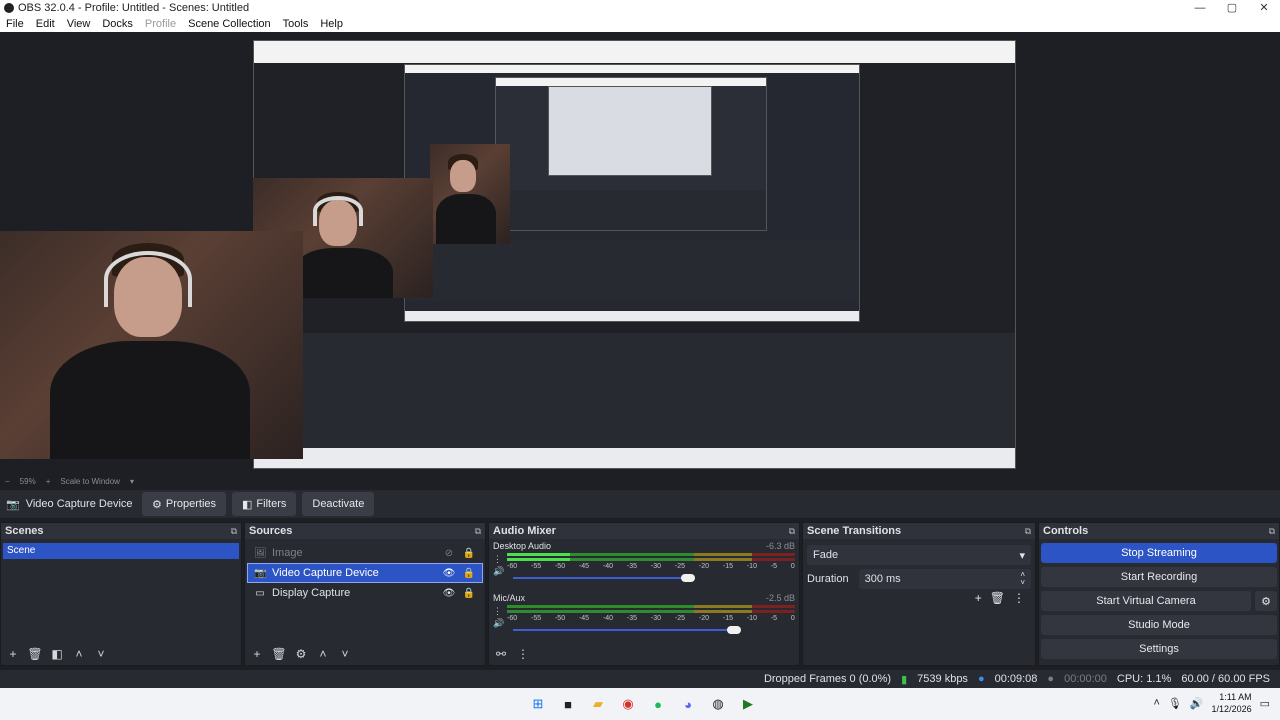  What do you see at coordinates (608, 566) in the screenshot?
I see `meter-tick-label: -40` at bounding box center [608, 566].